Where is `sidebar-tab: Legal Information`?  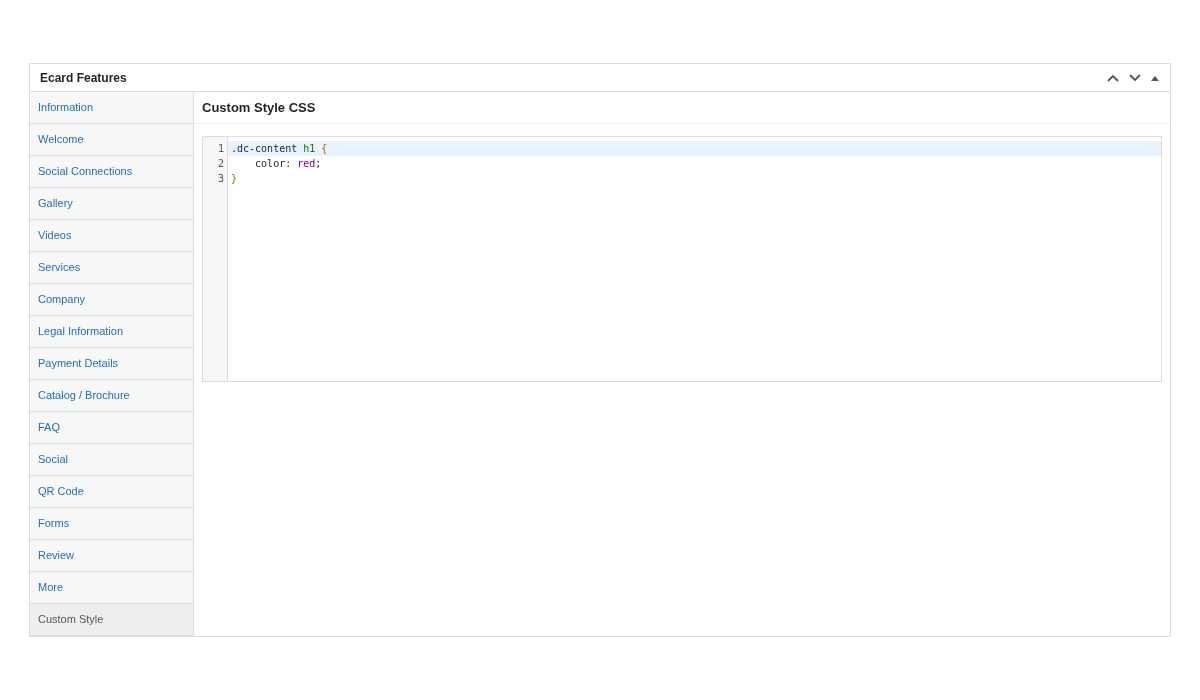 sidebar-tab: Legal Information is located at coordinates (111, 332).